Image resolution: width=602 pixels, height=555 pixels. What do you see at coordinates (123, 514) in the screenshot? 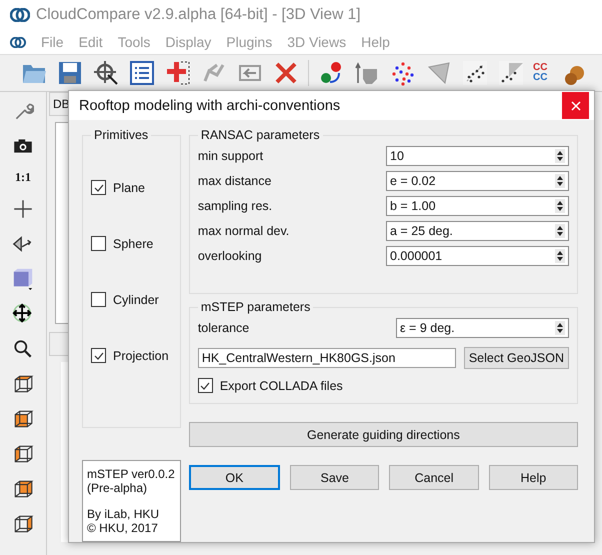
I see `info-text: By iLab, HKU` at bounding box center [123, 514].